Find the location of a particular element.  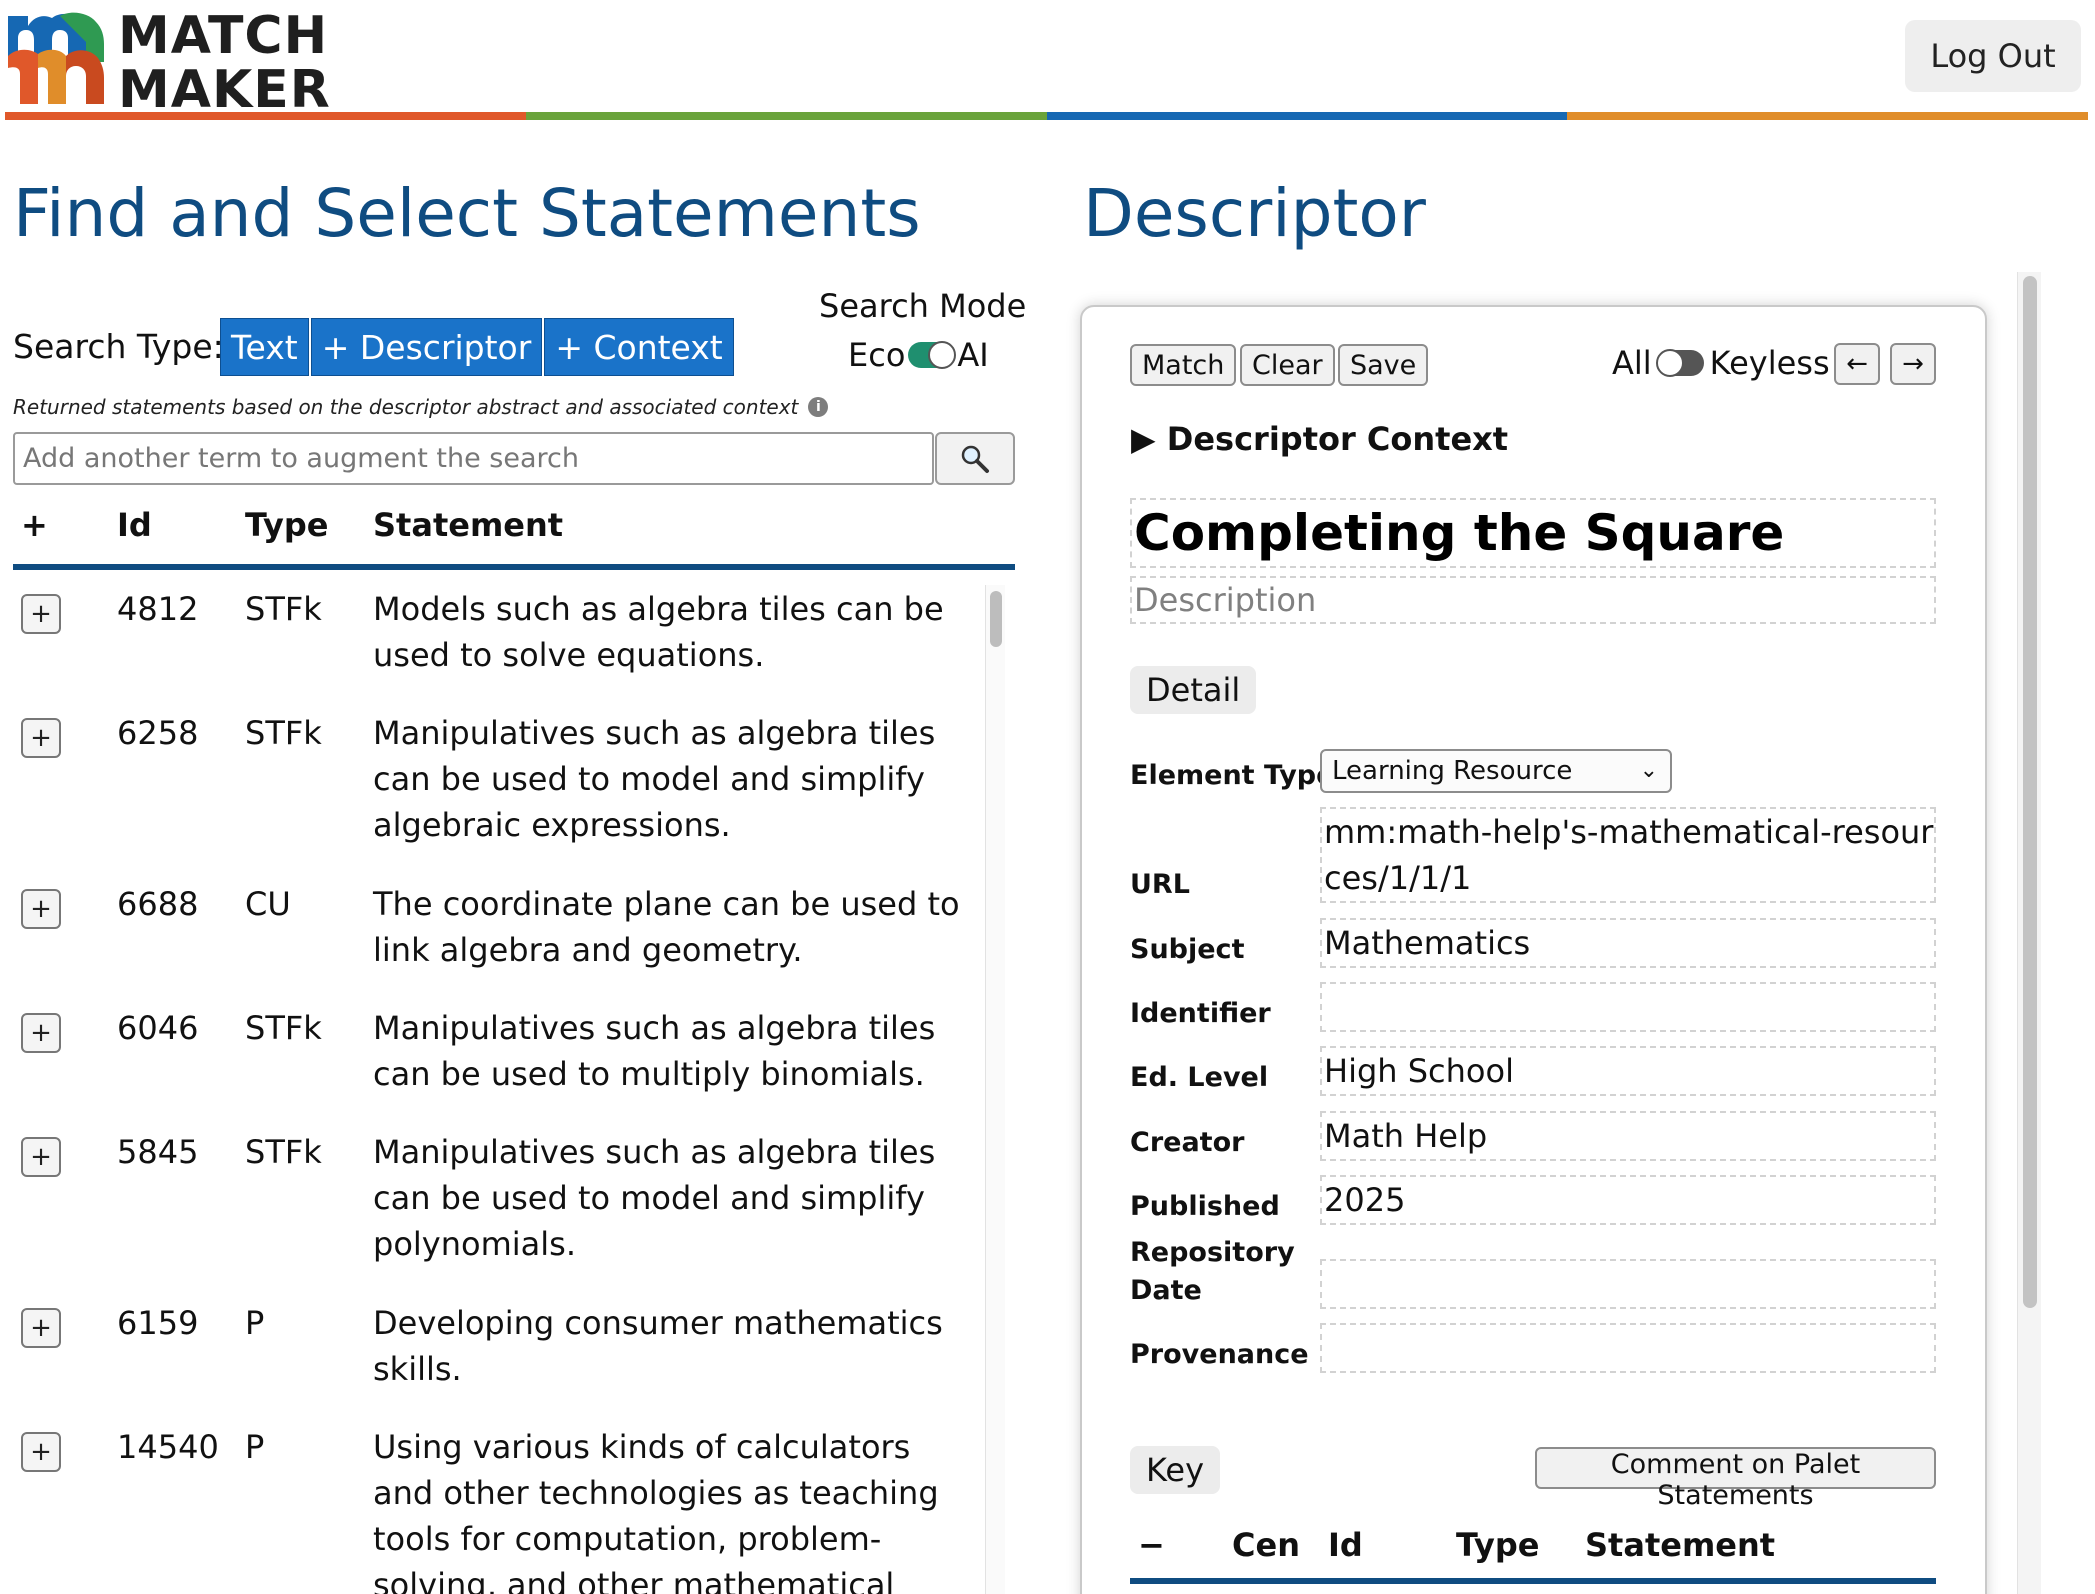

ed-level-field: High School is located at coordinates (1628, 1071).